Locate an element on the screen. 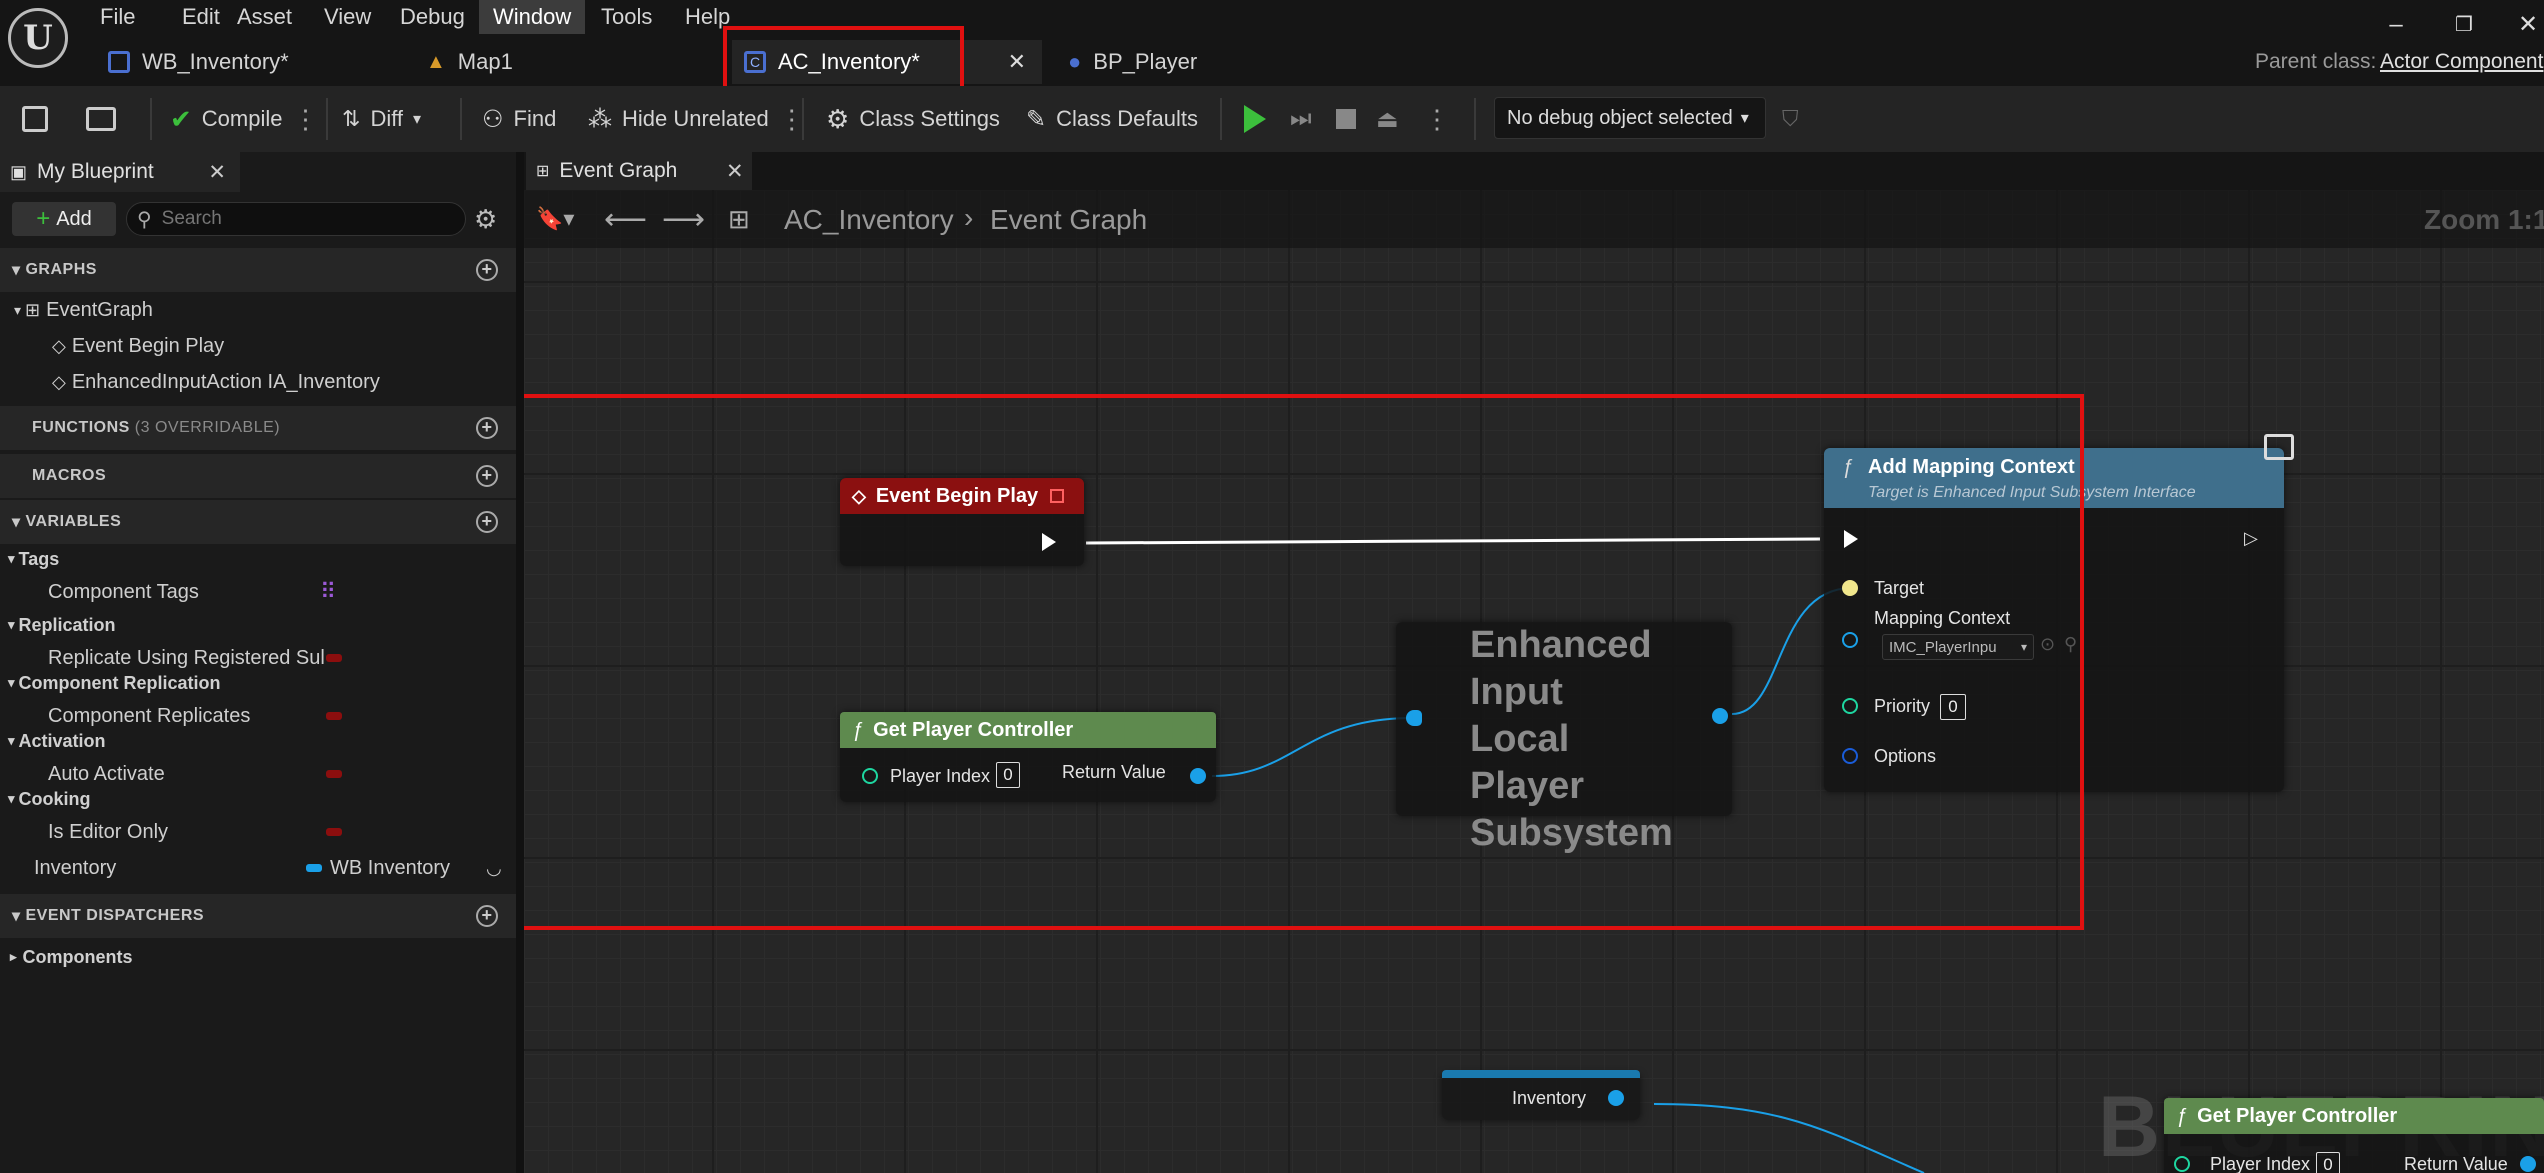 Image resolution: width=2544 pixels, height=1173 pixels. node-inventory-getter: Inventory is located at coordinates (1541, 1095).